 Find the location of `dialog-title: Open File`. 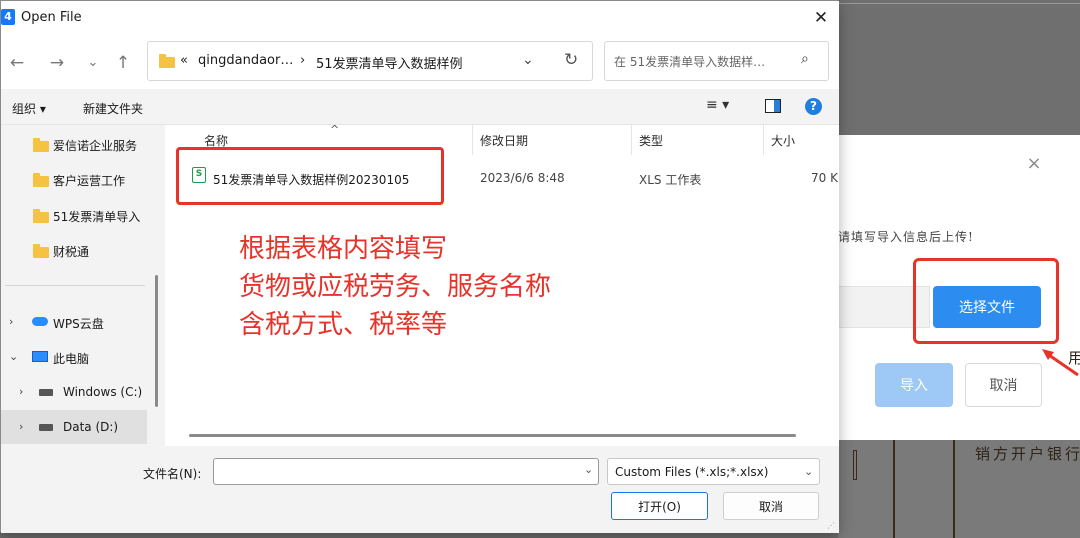

dialog-title: Open File is located at coordinates (51, 17).